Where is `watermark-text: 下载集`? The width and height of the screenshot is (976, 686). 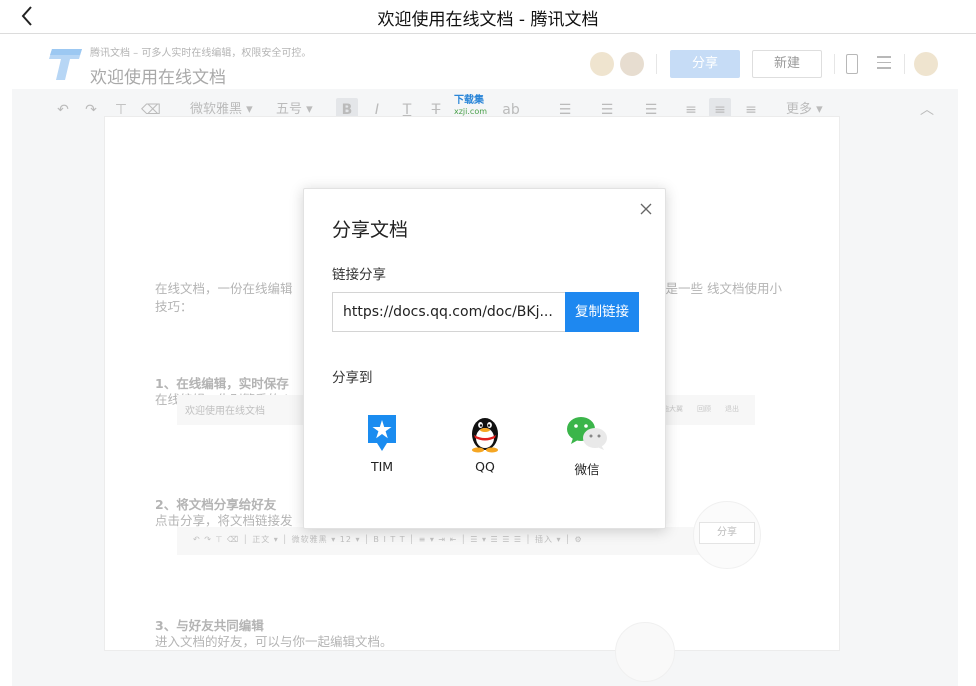
watermark-text: 下载集 is located at coordinates (469, 100).